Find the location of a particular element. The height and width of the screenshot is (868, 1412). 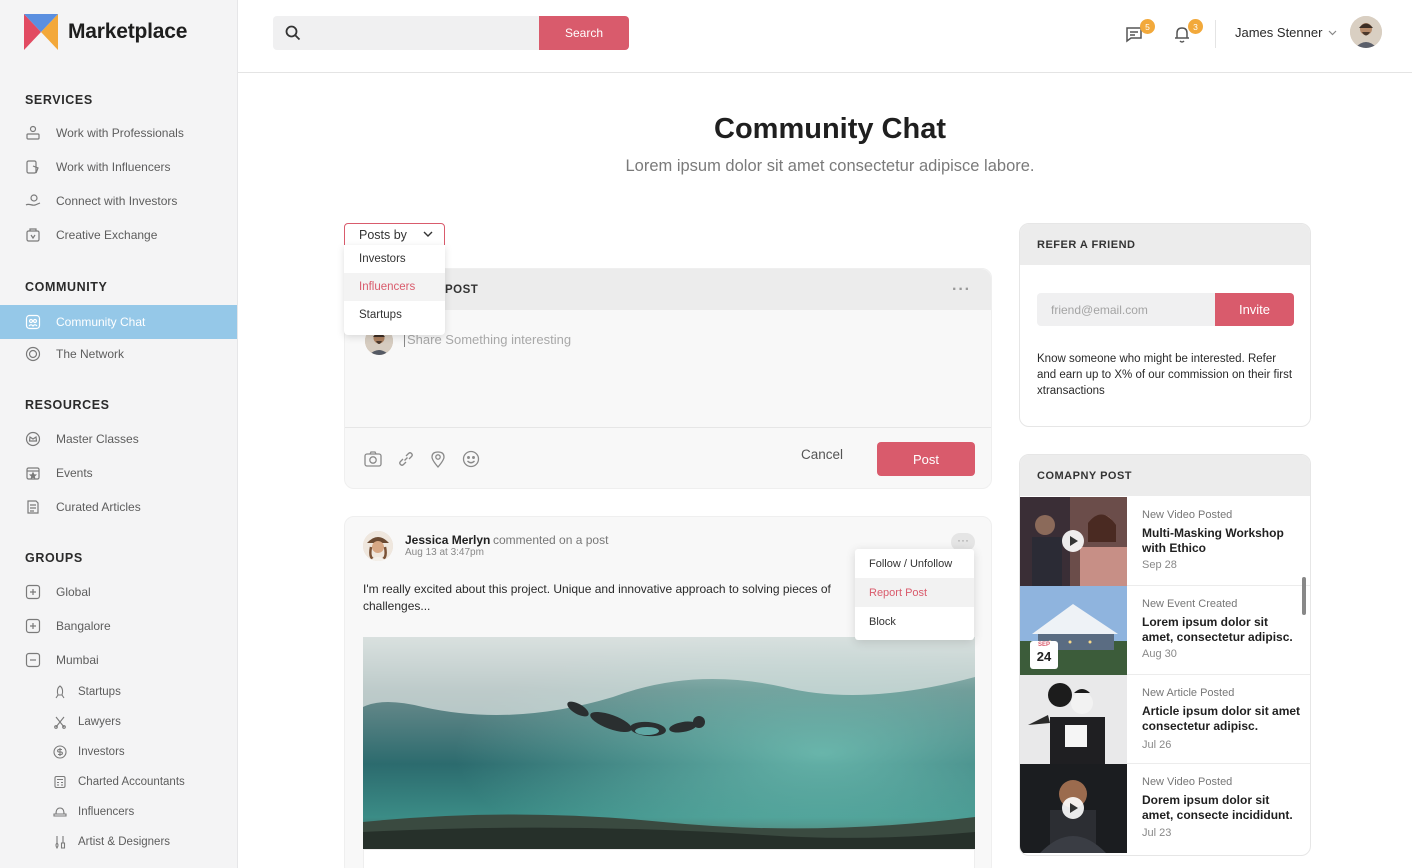

network-icon is located at coordinates (33, 354).